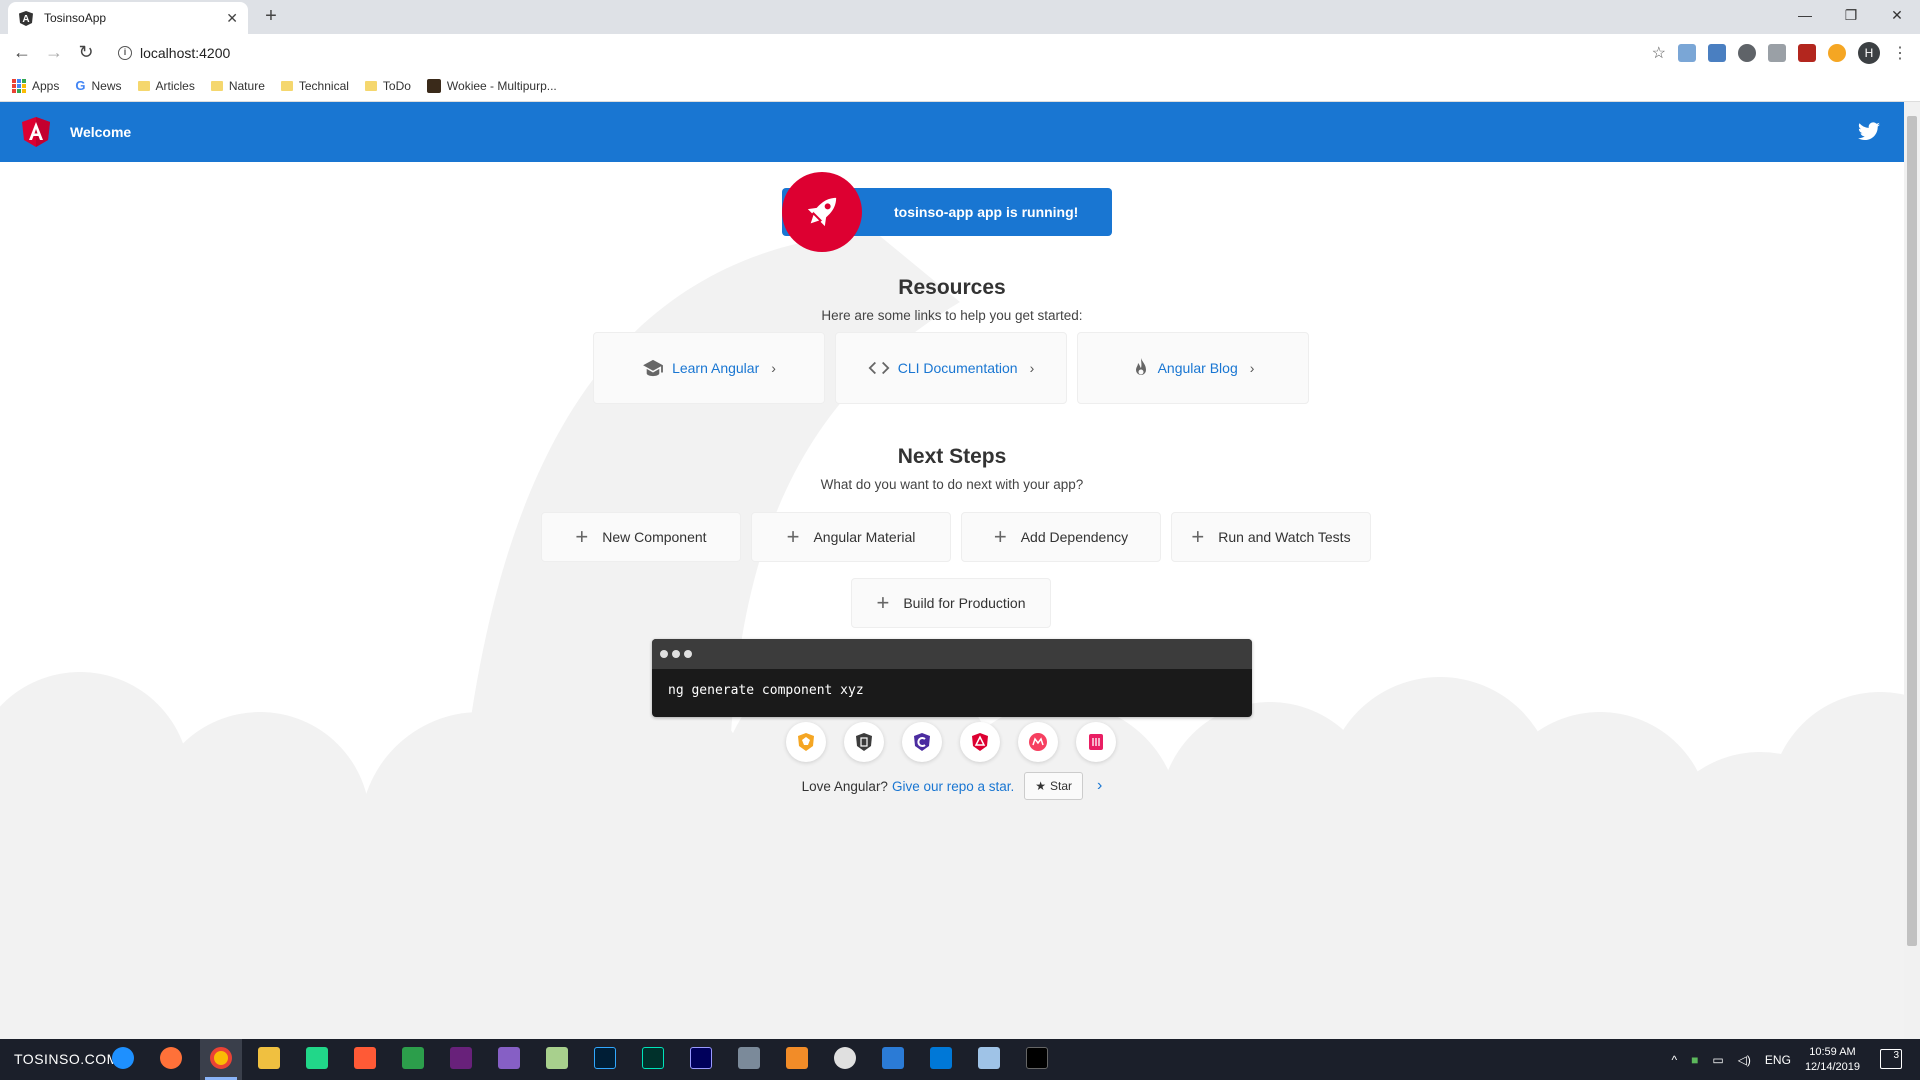 This screenshot has height=1080, width=1920. I want to click on extension-leaf-icon, so click(1747, 53).